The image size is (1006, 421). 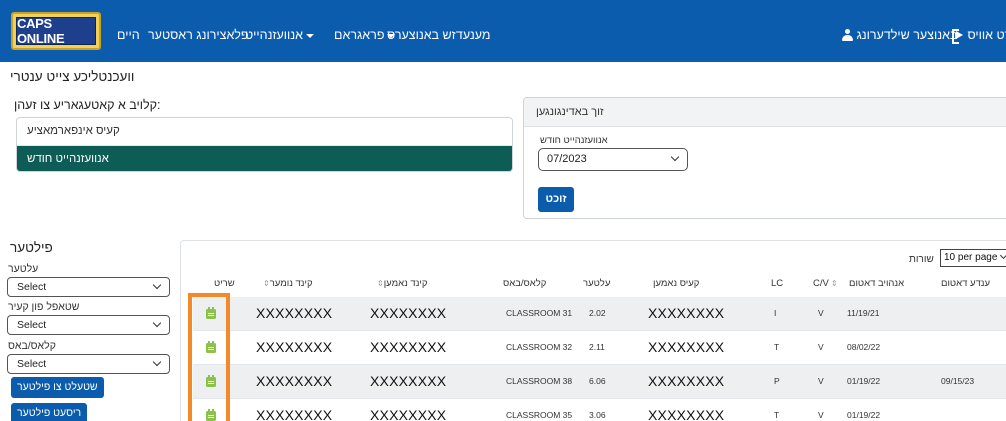 I want to click on column-header-label: קינד נומער, so click(x=291, y=283).